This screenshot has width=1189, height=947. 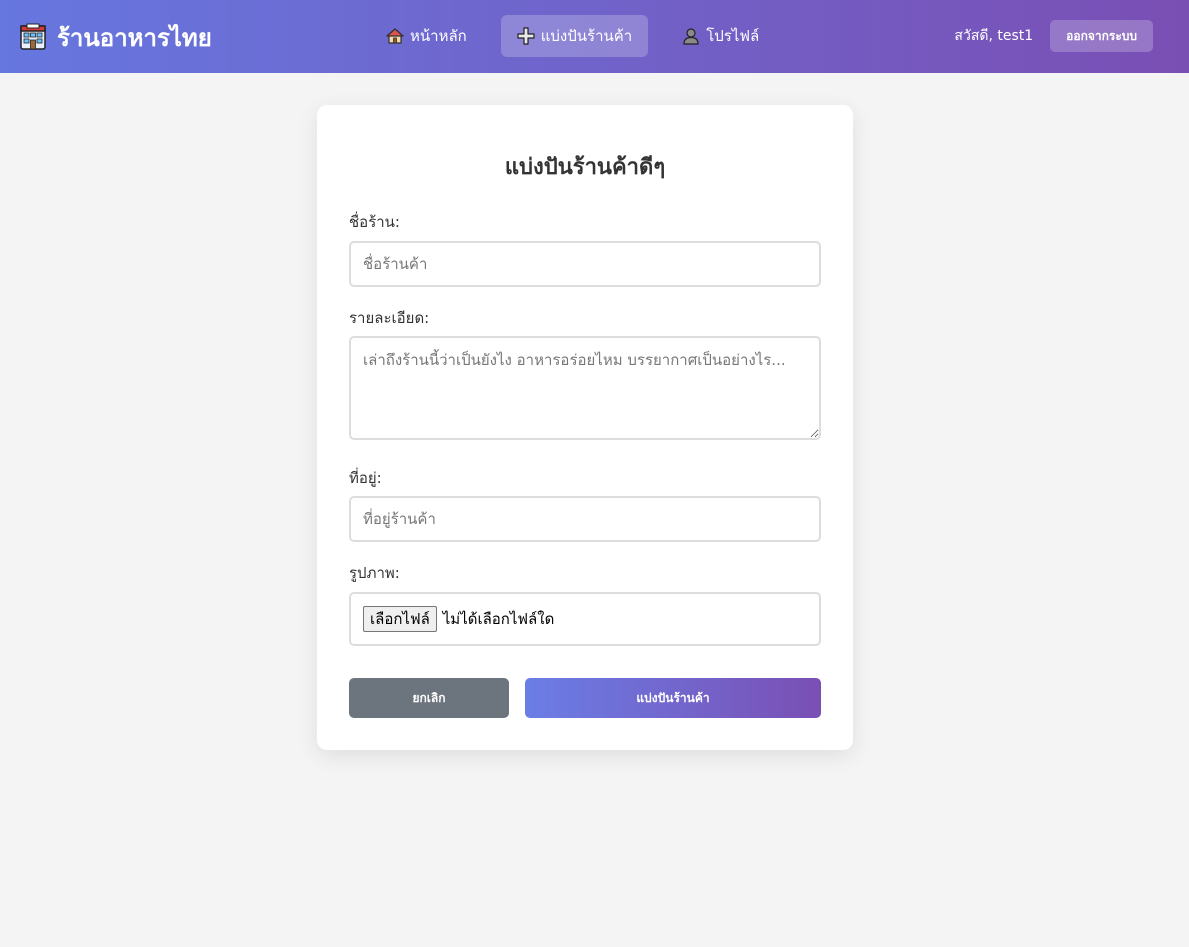 I want to click on nav-link-home: หน้าหลัก, so click(x=426, y=36).